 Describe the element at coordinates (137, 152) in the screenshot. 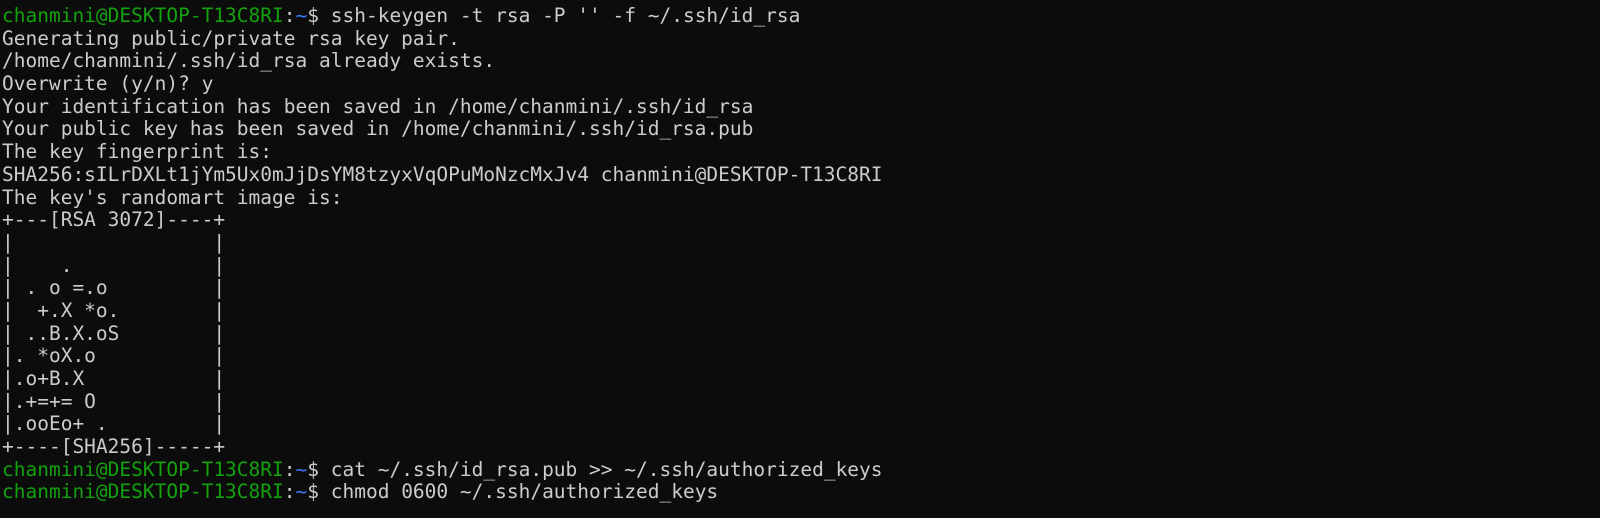

I see `output-line: The key fingerprint is:` at that location.